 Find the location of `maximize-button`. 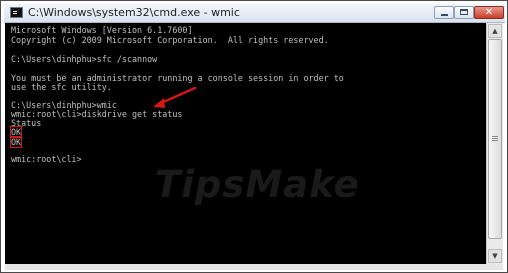

maximize-button is located at coordinates (464, 12).